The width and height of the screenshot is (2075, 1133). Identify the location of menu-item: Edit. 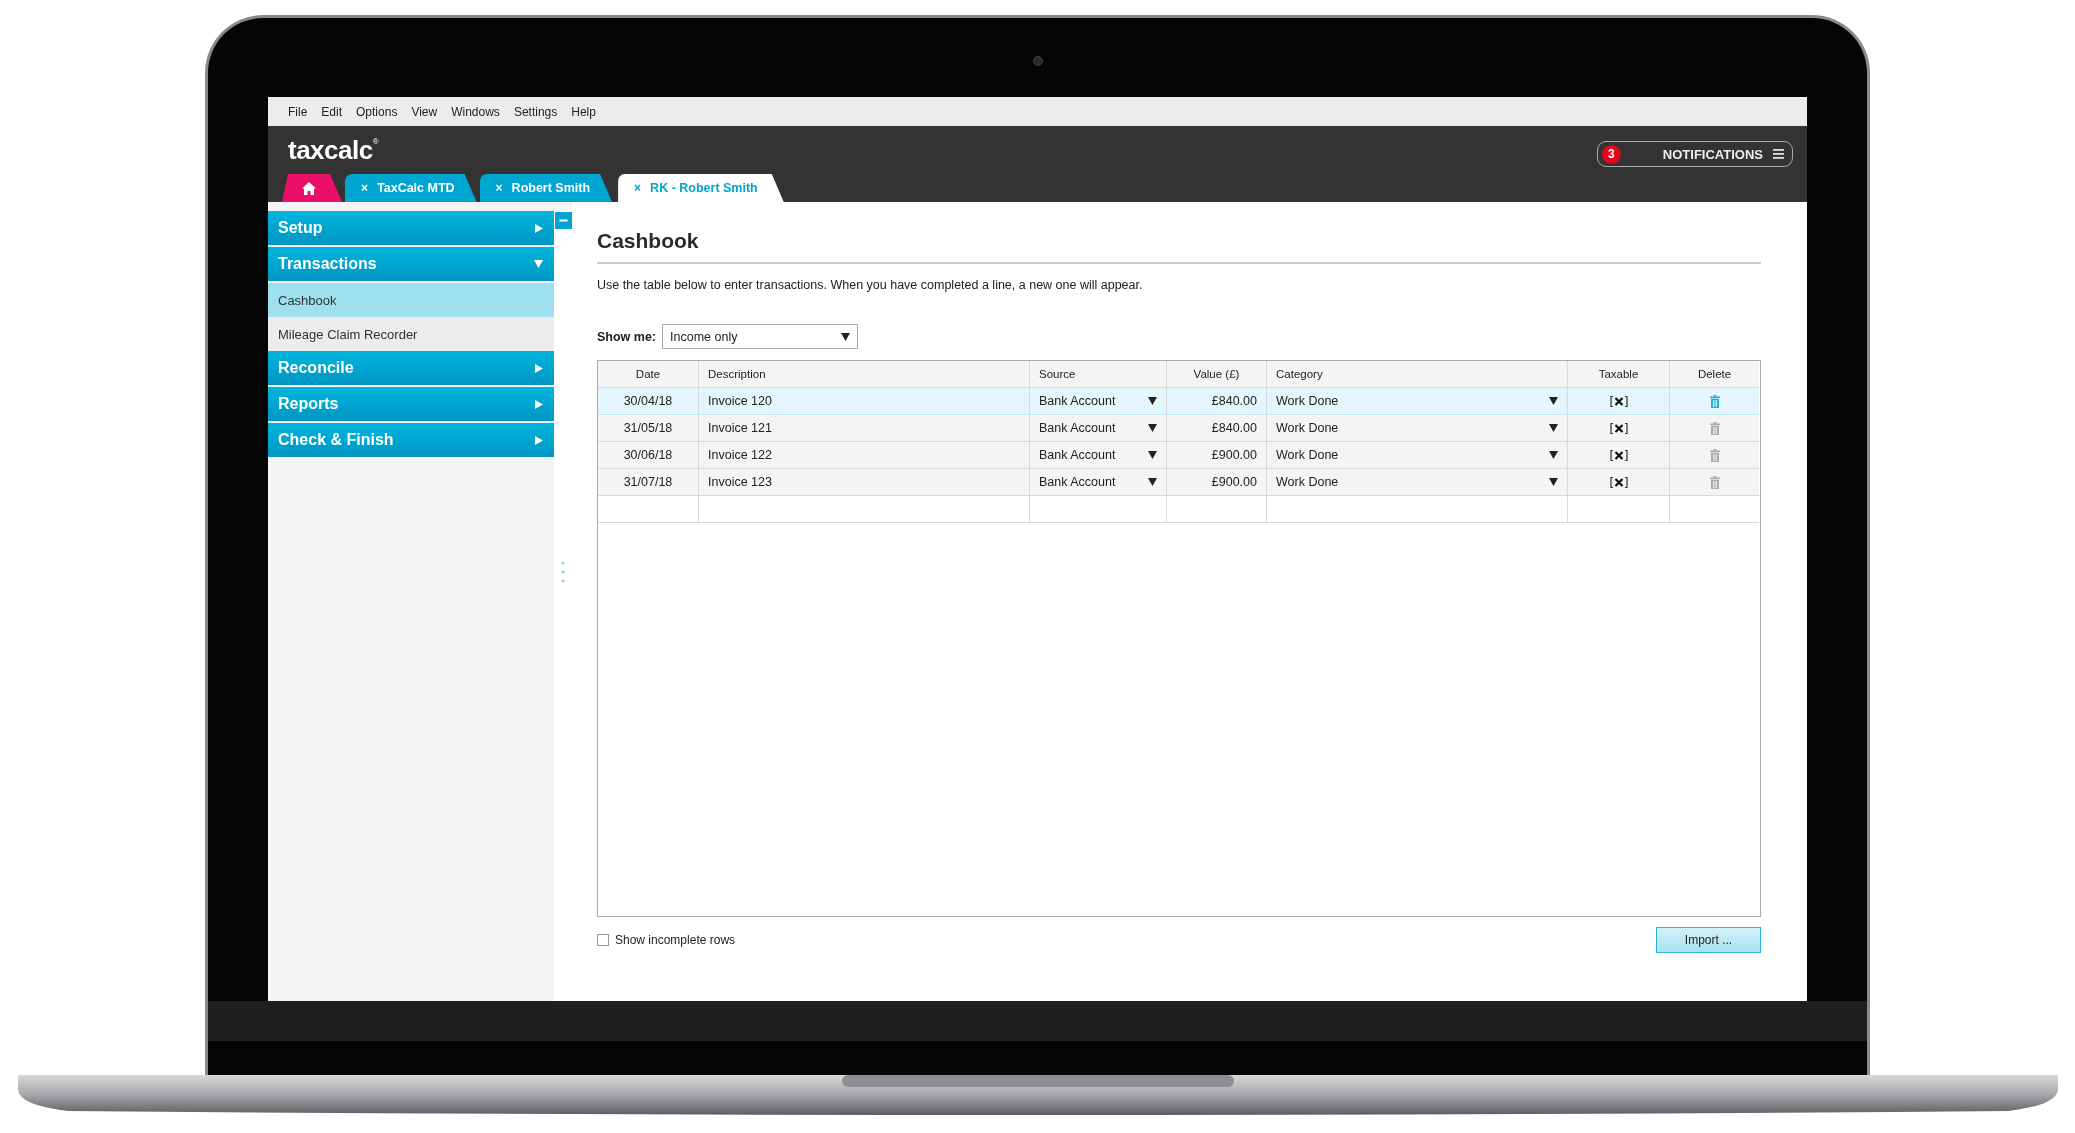
(332, 111).